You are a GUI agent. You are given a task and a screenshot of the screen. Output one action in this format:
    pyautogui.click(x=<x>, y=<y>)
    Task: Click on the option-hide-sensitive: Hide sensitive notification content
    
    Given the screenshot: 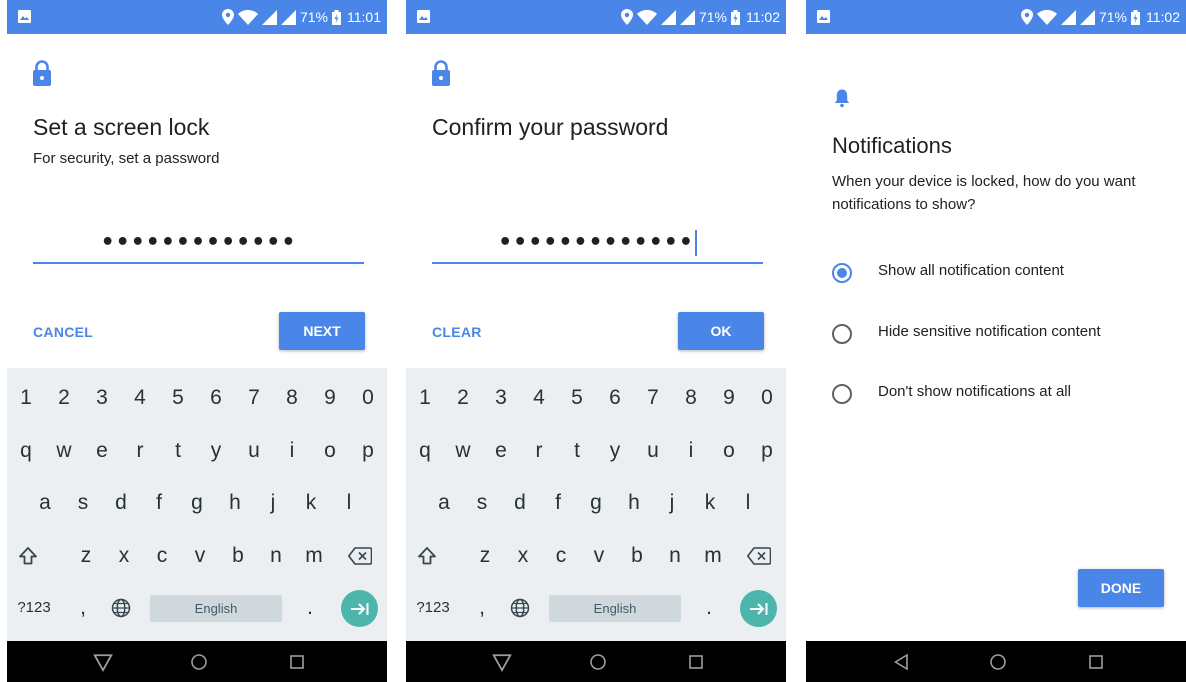 What is the action you would take?
    pyautogui.click(x=1004, y=335)
    